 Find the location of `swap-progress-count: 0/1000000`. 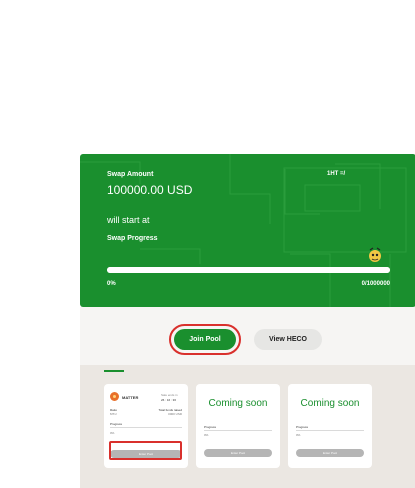

swap-progress-count: 0/1000000 is located at coordinates (375, 284).